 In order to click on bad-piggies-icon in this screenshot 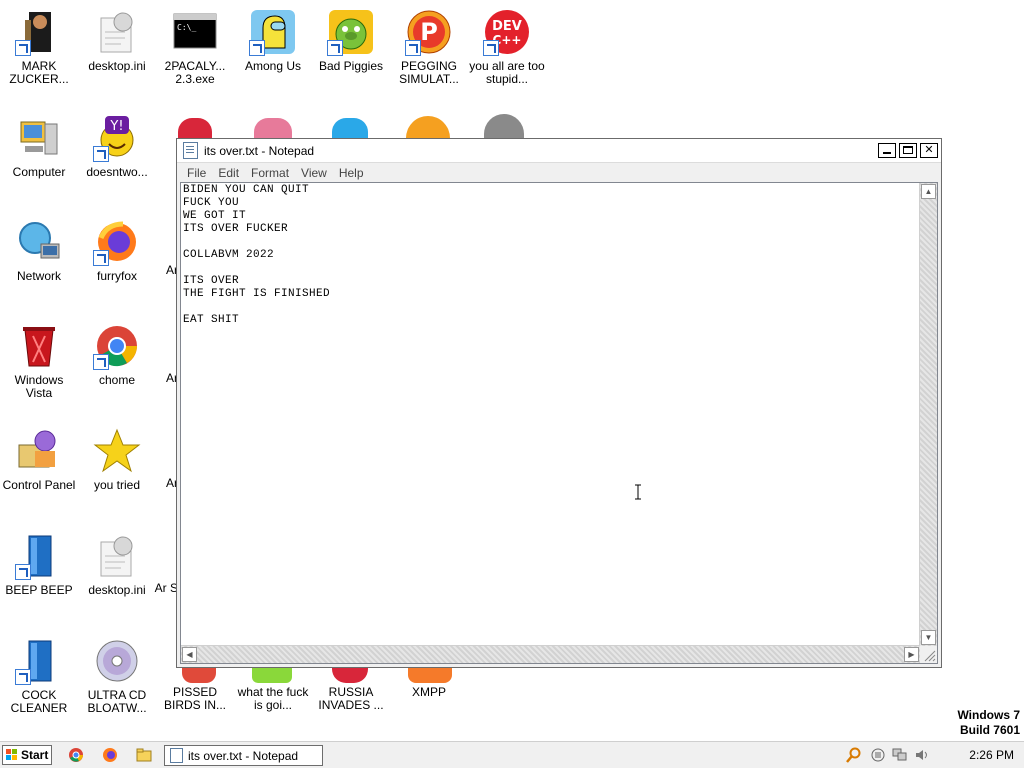, I will do `click(351, 32)`.